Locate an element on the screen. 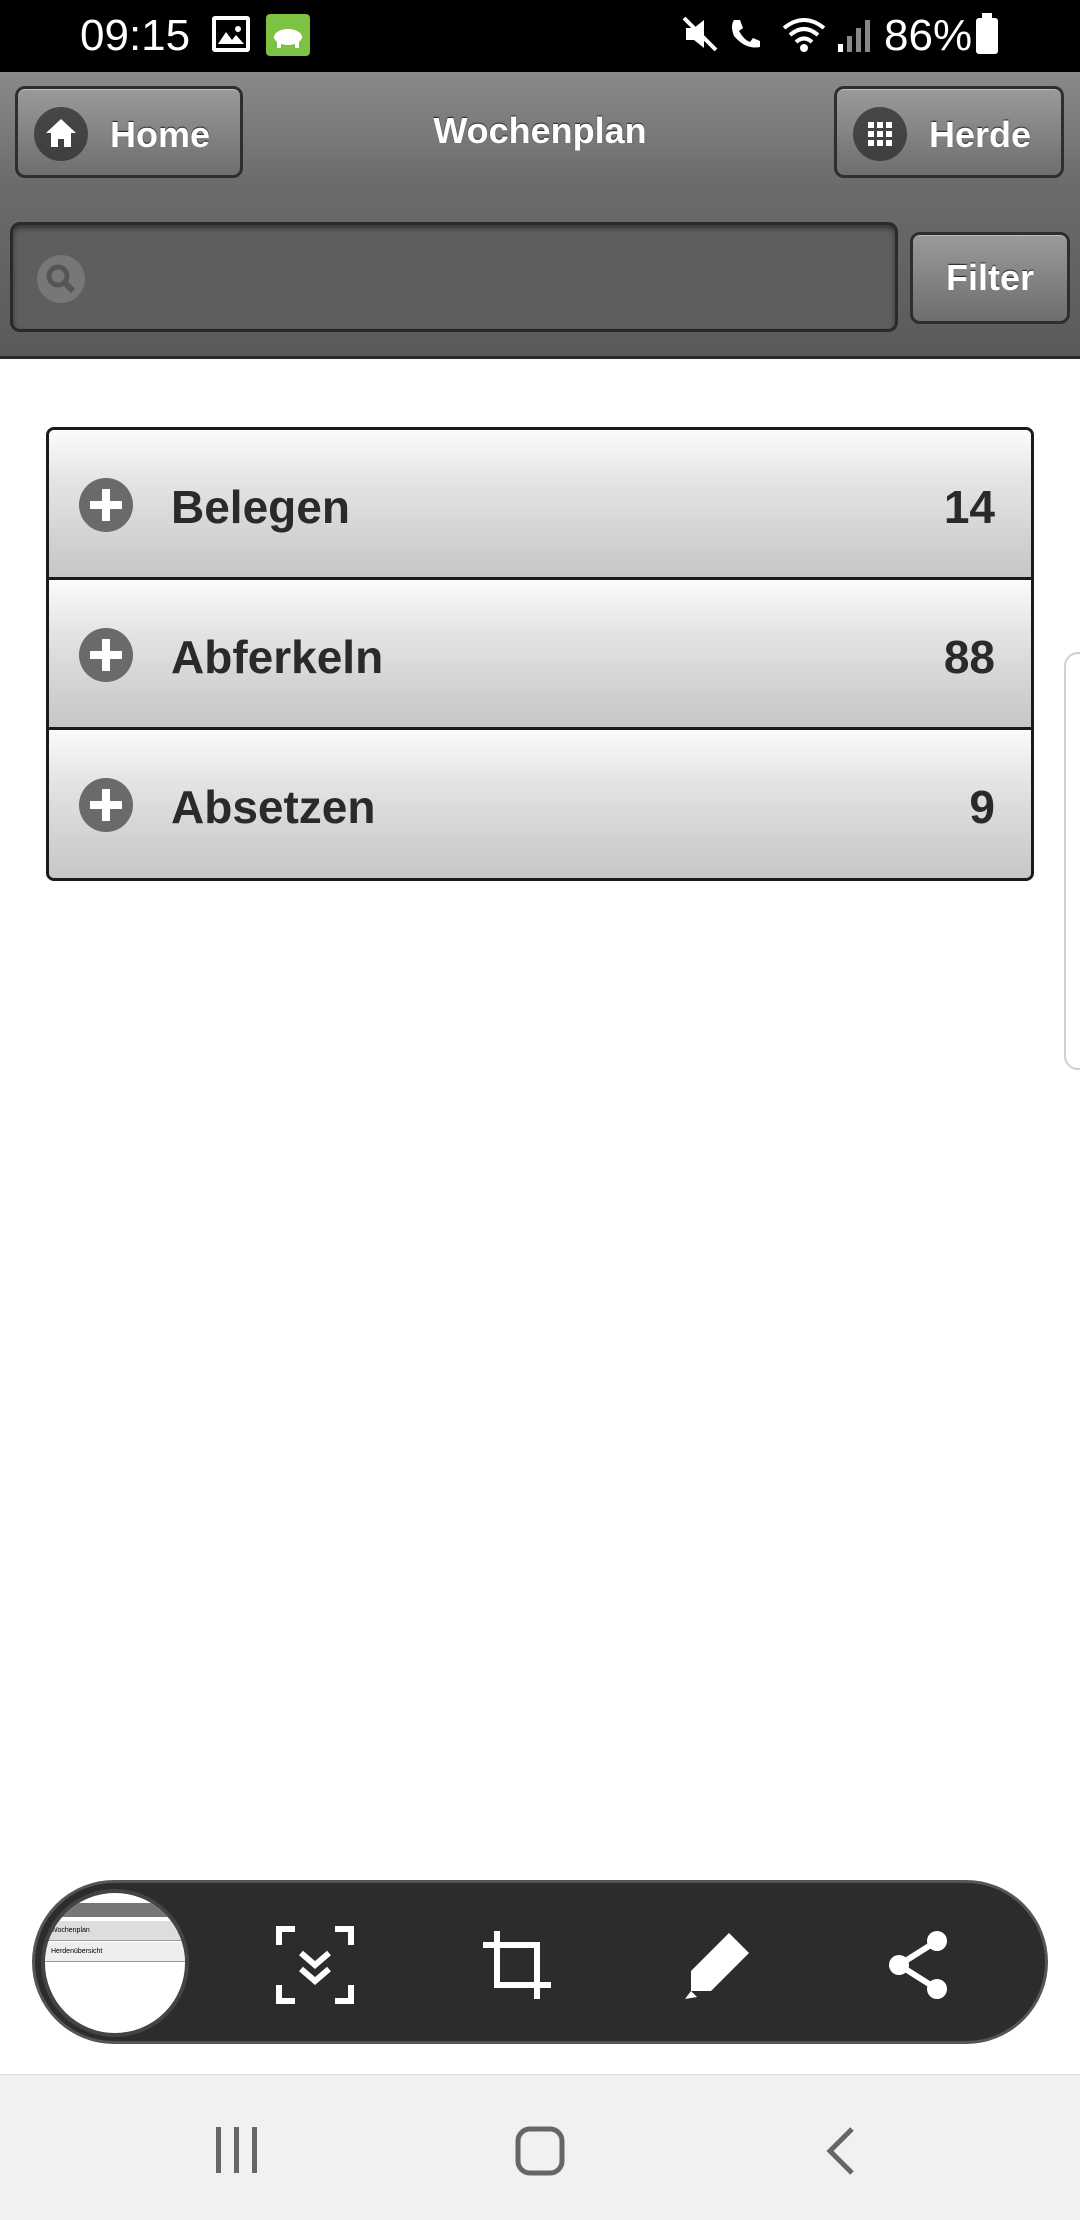 The width and height of the screenshot is (1080, 2220). list-item-count: 88 is located at coordinates (969, 657).